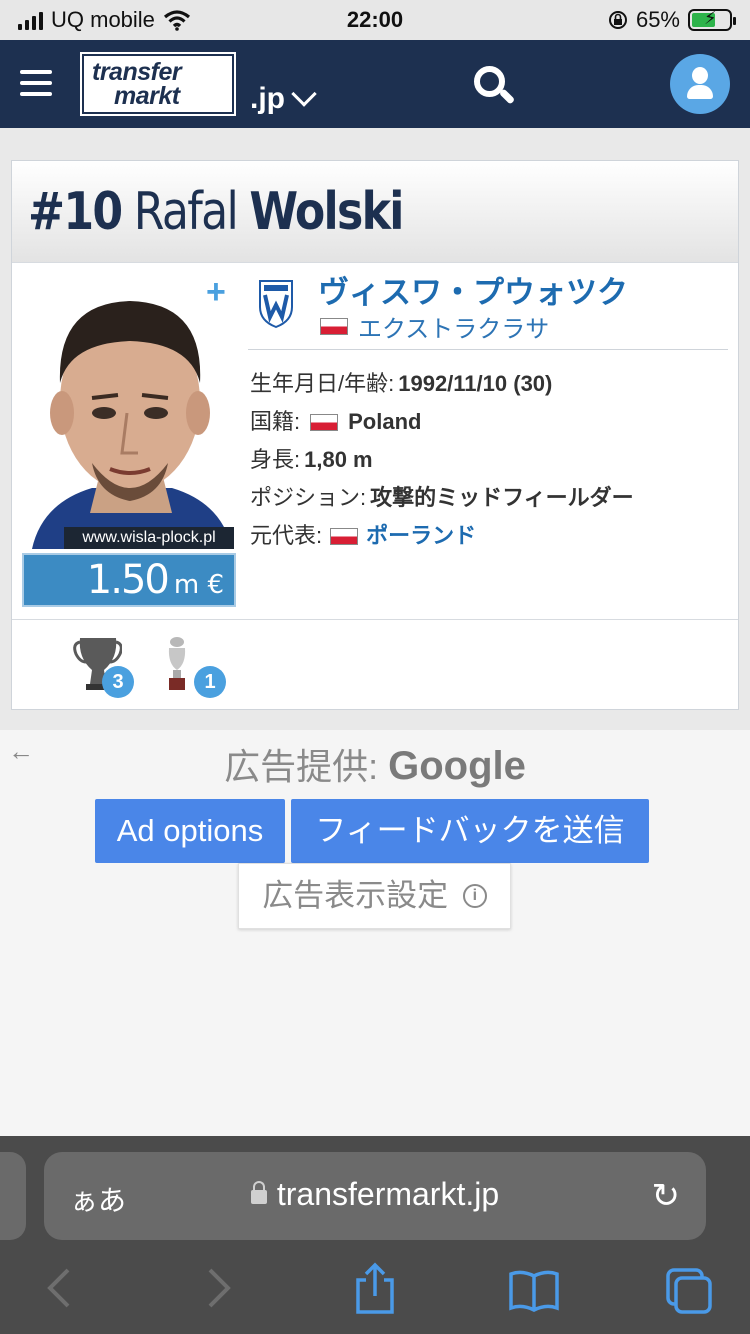 This screenshot has width=750, height=1334. I want to click on trophy-count: 3, so click(118, 682).